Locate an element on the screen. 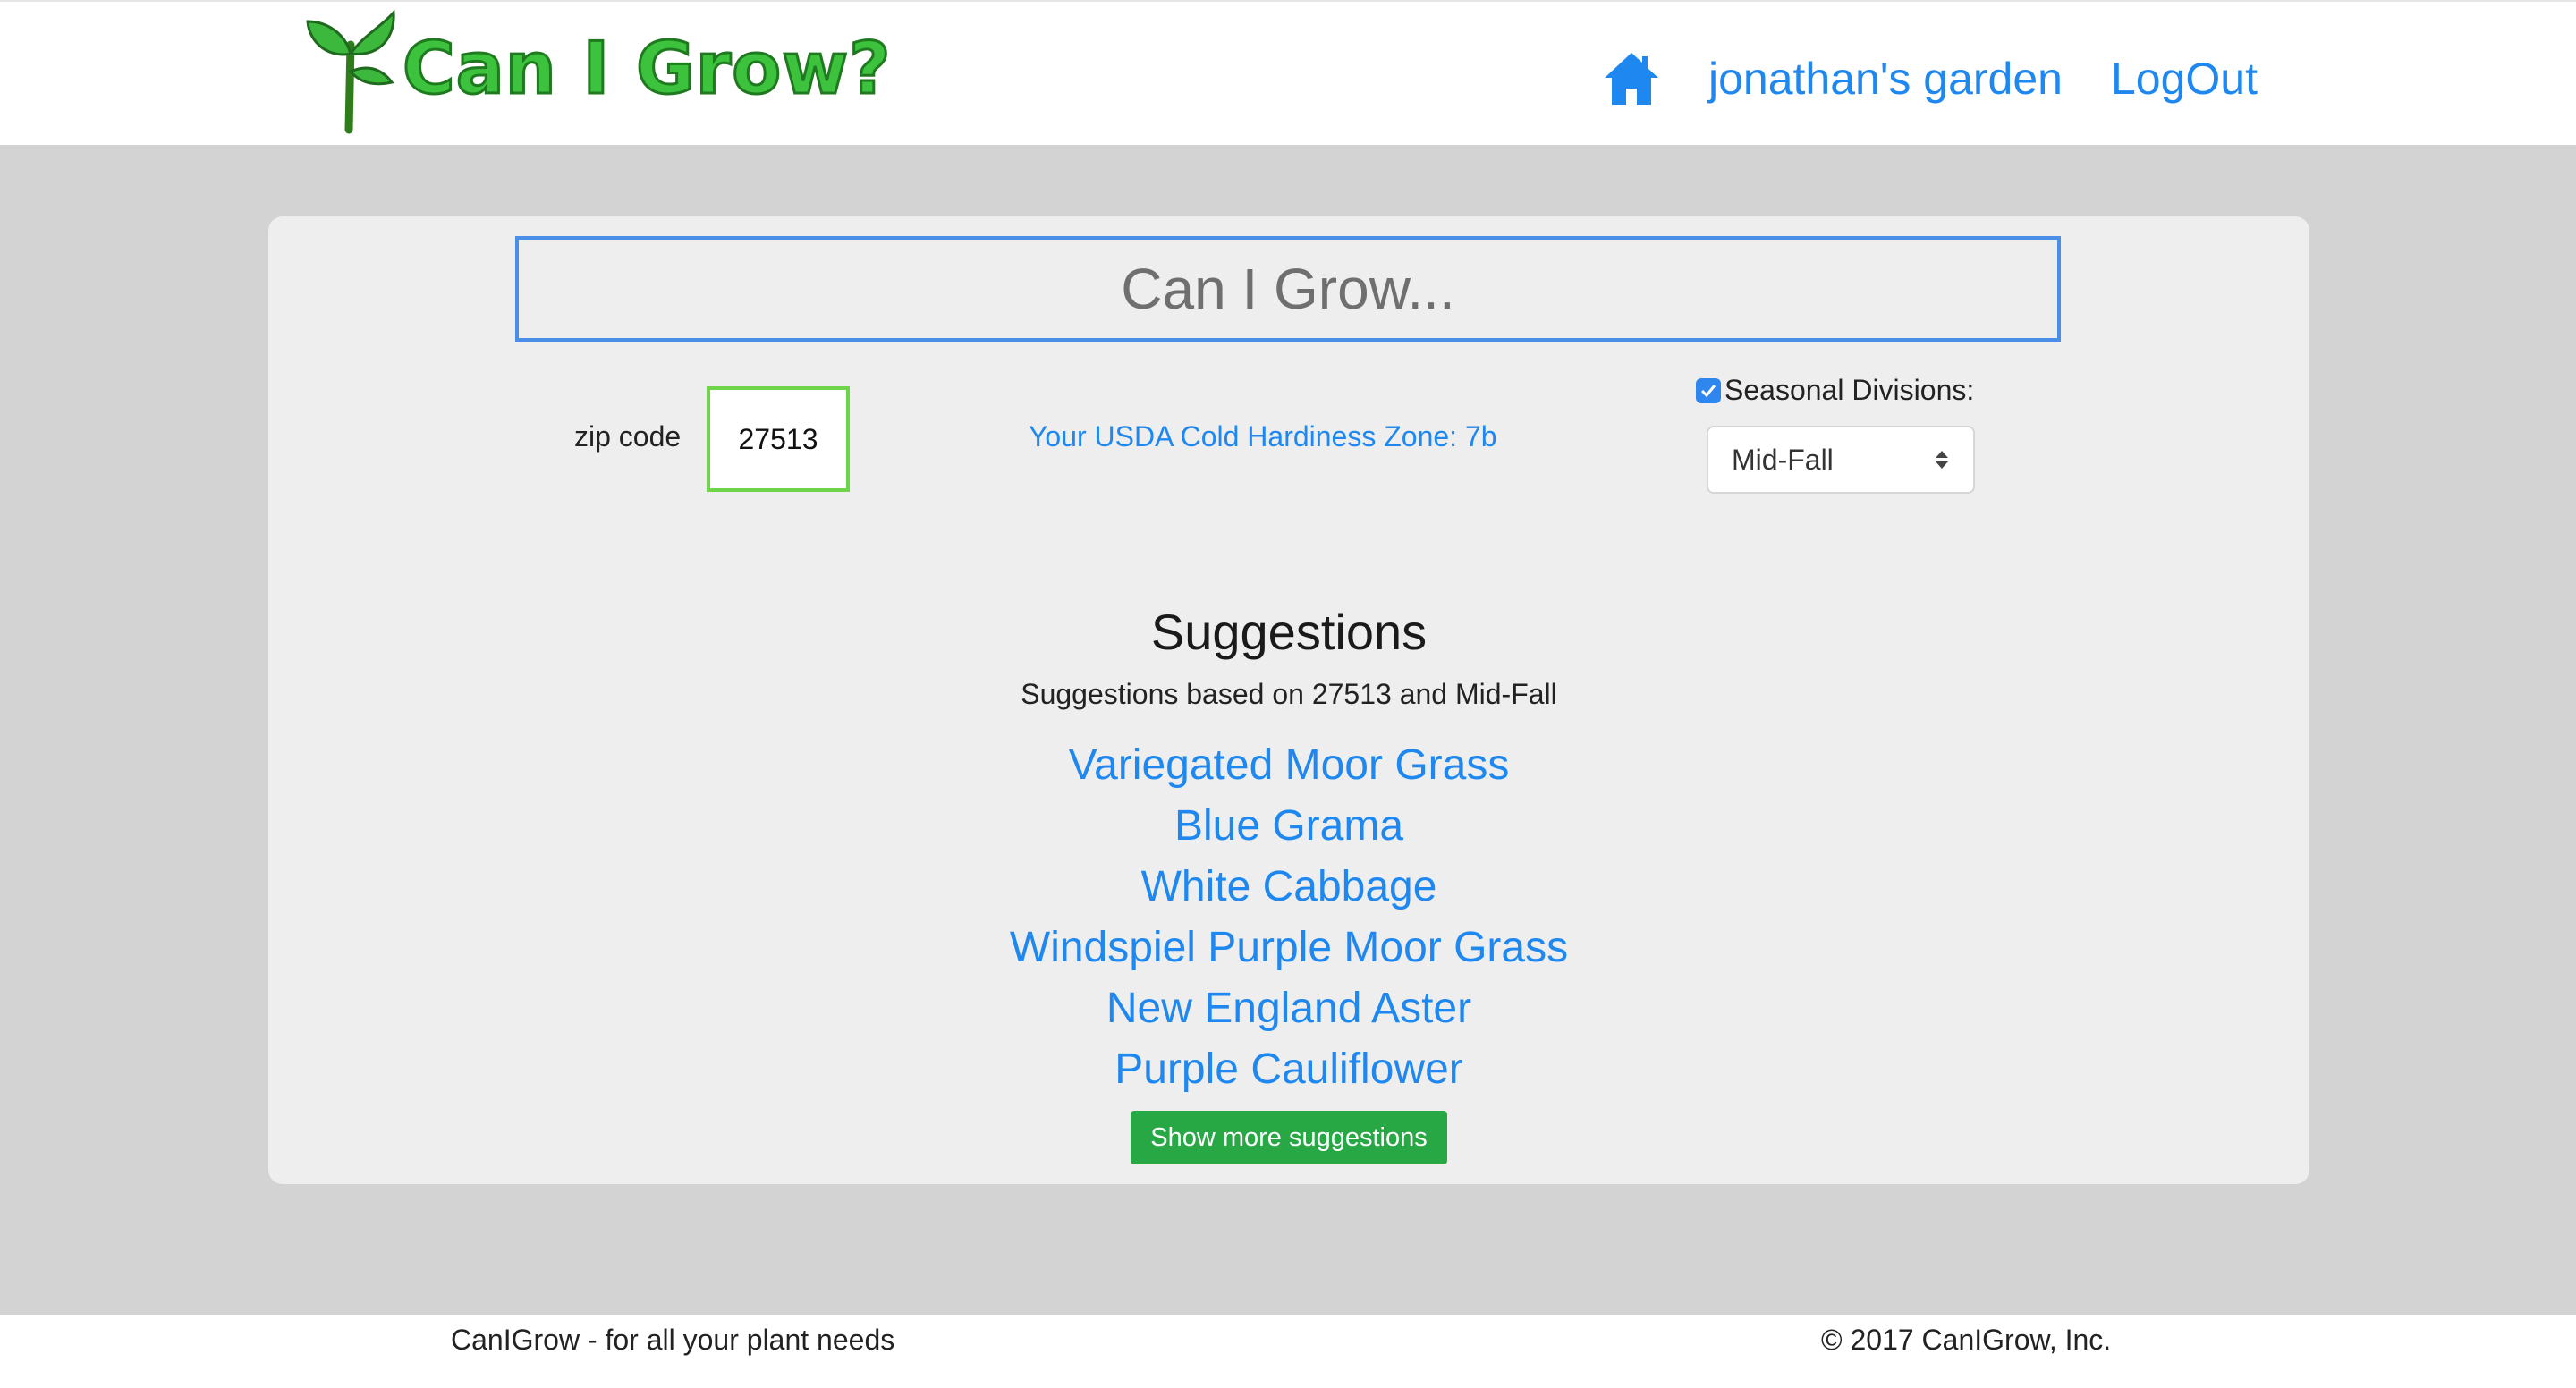 The height and width of the screenshot is (1388, 2576). suggestion-link: New England Aster is located at coordinates (1288, 1009).